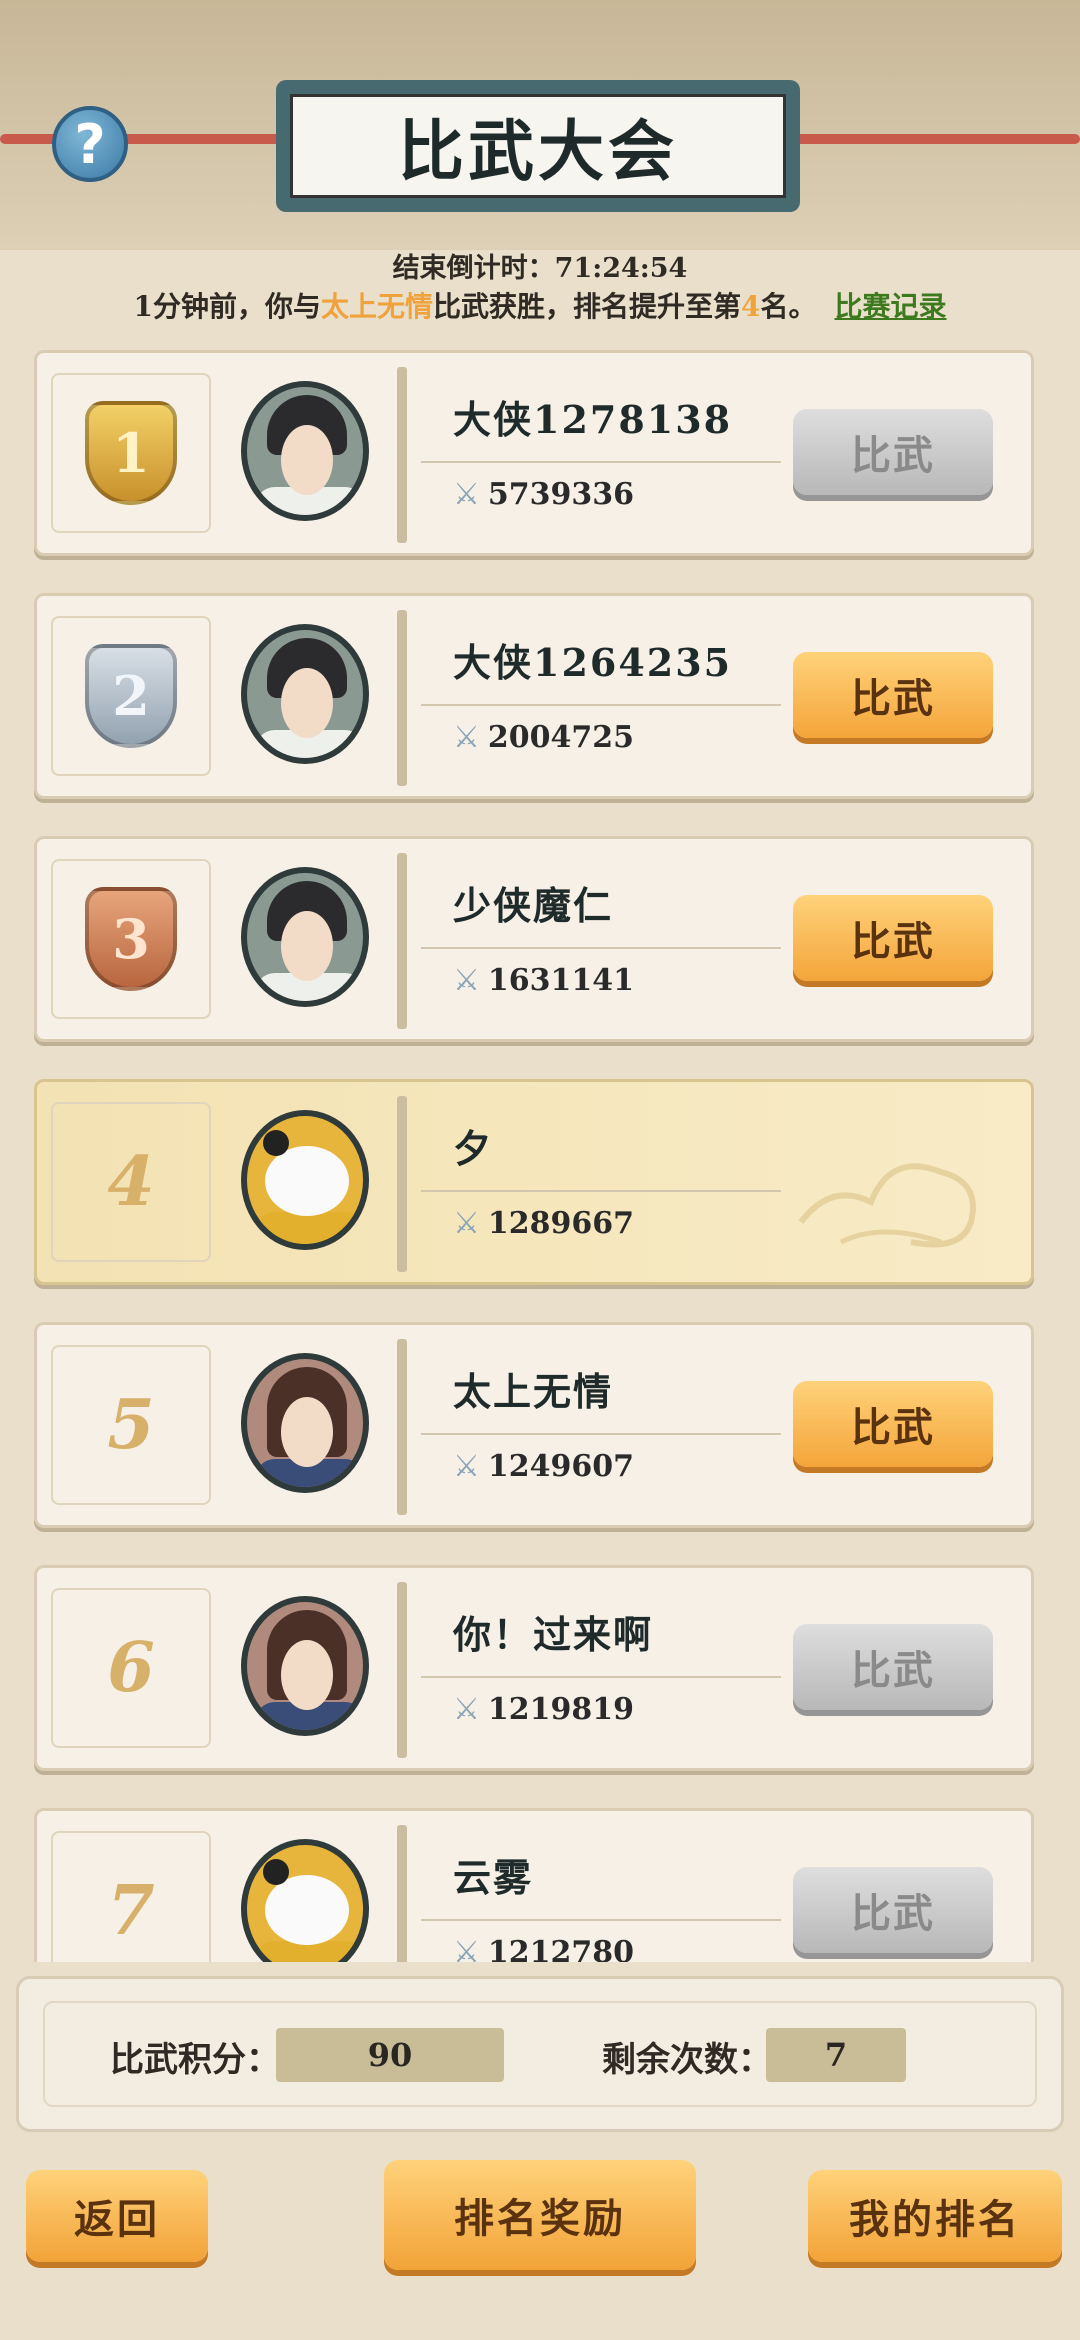  I want to click on player-card: 5 太上无情 ⚔ 1249607 比武, so click(534, 1425).